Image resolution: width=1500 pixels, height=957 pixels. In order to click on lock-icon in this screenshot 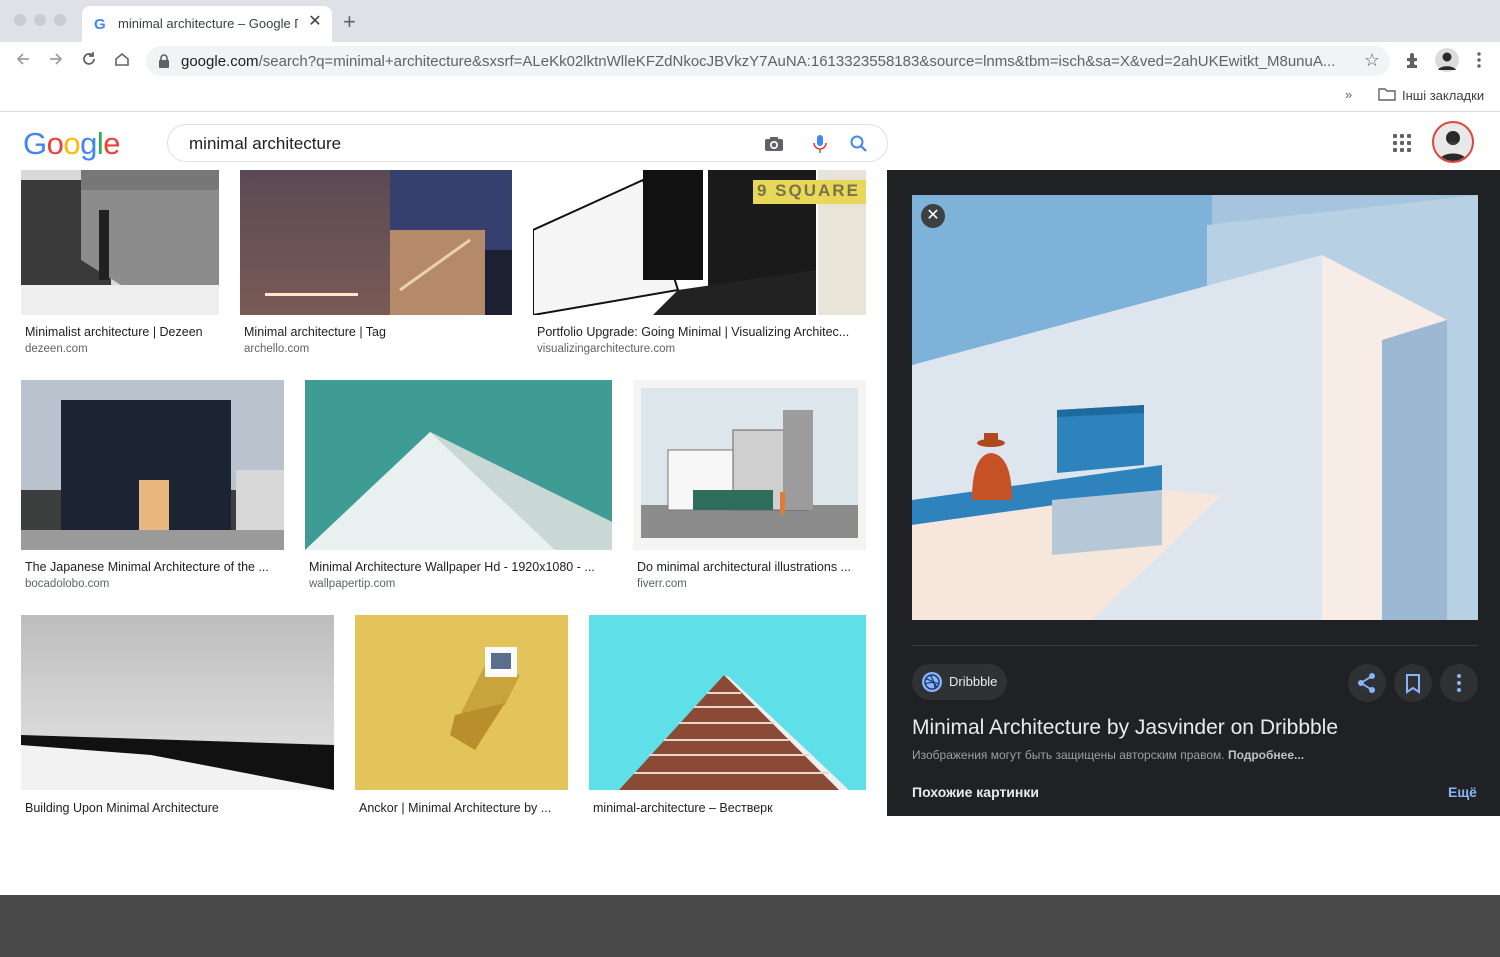, I will do `click(164, 63)`.